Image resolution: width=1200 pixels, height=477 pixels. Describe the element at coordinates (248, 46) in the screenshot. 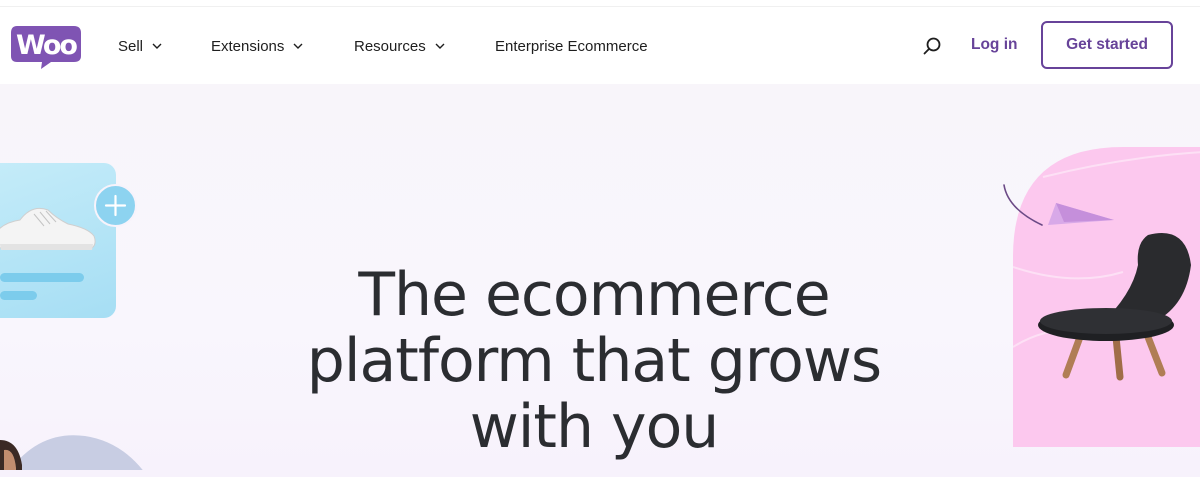

I see `nav-extensions-label: Extensions` at that location.